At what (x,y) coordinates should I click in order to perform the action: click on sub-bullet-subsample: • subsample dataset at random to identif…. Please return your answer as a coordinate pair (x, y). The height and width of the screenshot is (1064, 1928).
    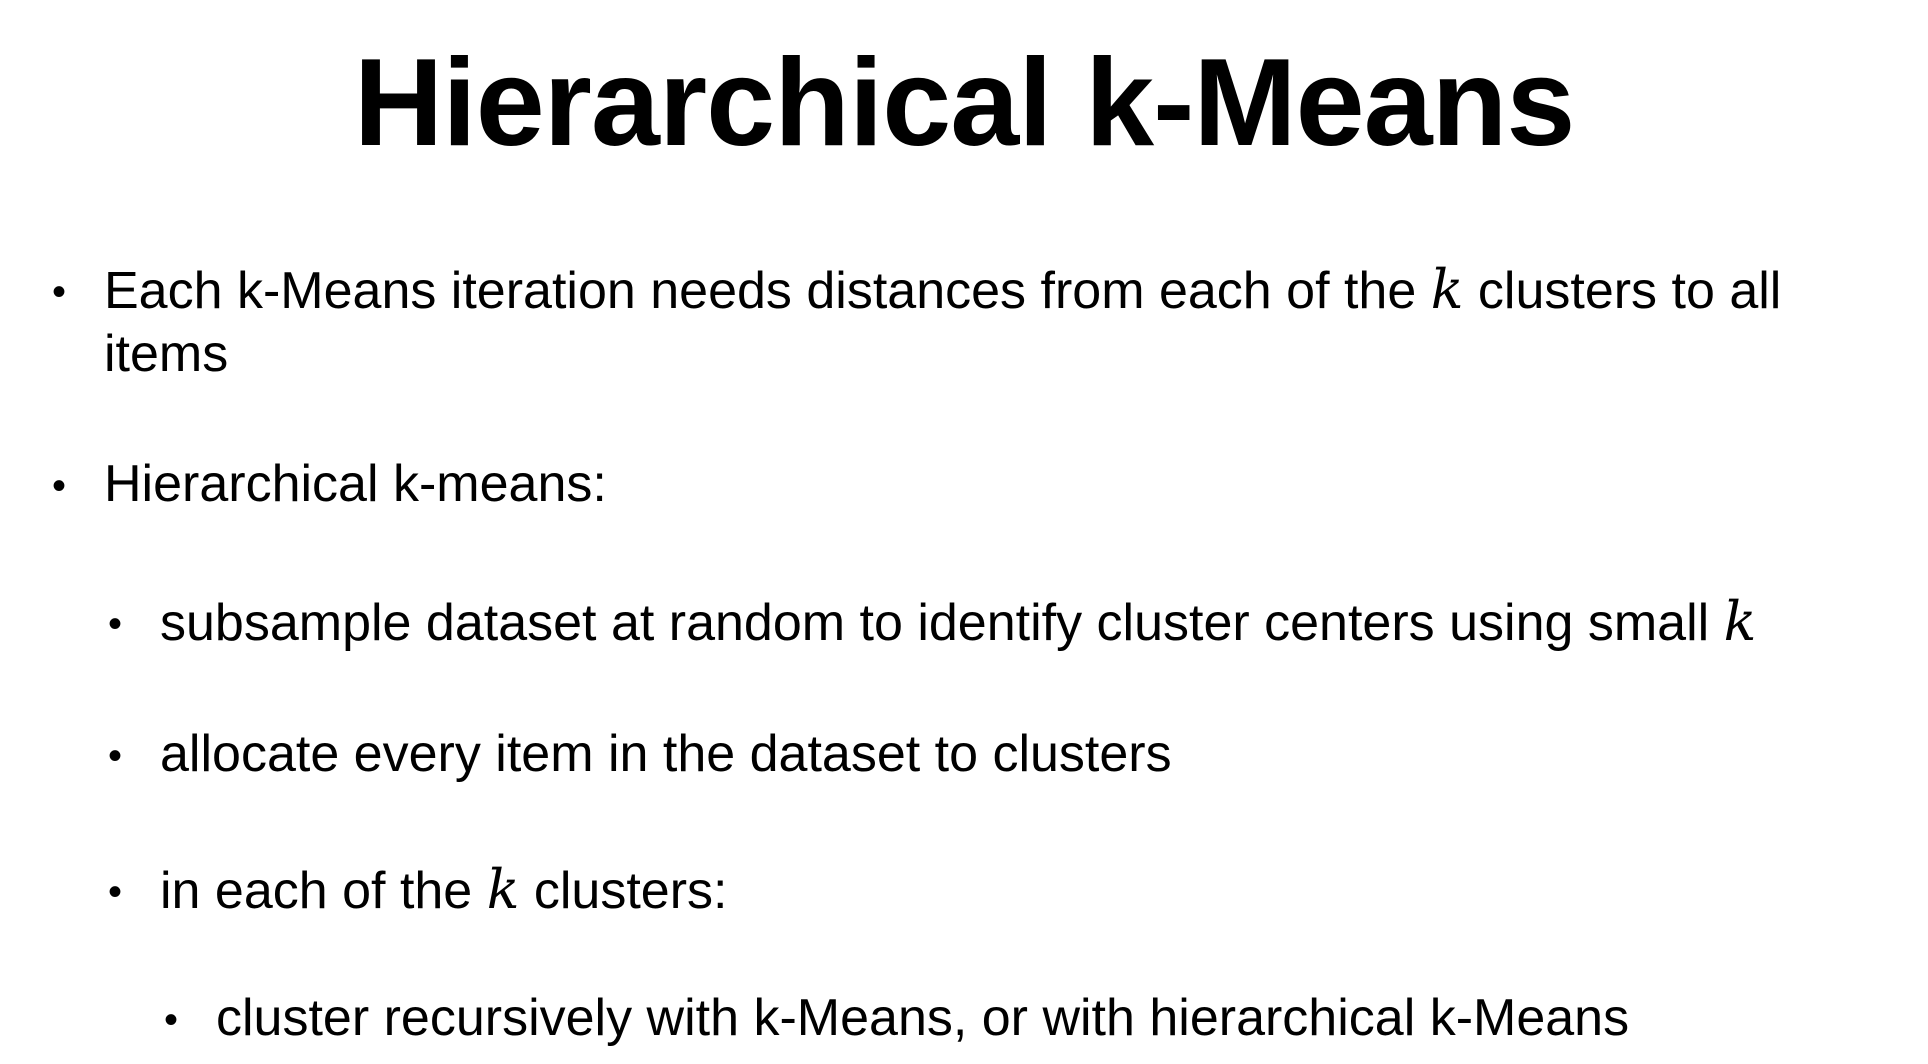
    Looking at the image, I should click on (998, 622).